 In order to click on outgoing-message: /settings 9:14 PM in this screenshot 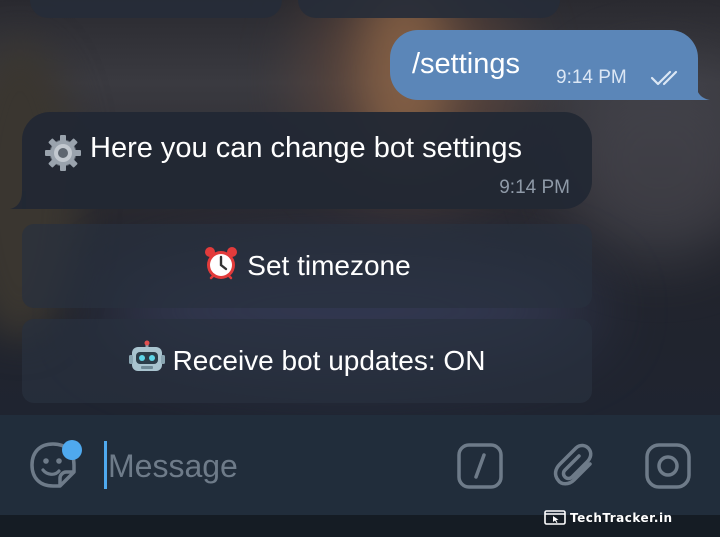, I will do `click(544, 65)`.